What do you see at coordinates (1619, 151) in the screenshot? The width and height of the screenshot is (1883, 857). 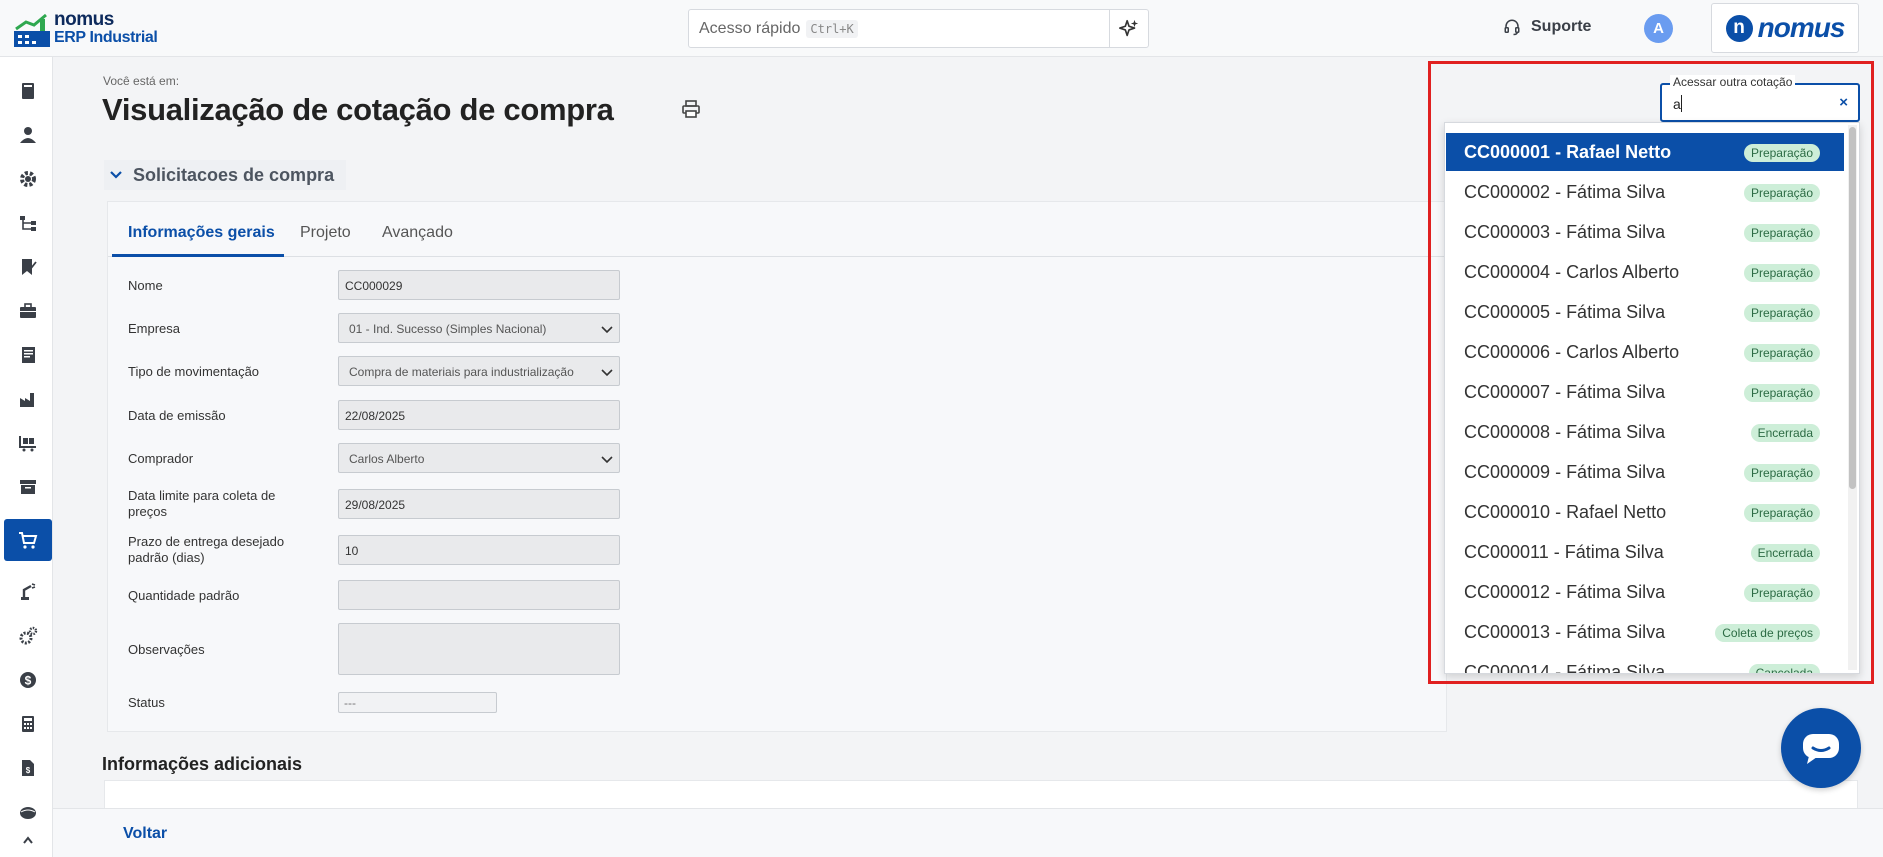 I see `option-name: Rafael Netto` at bounding box center [1619, 151].